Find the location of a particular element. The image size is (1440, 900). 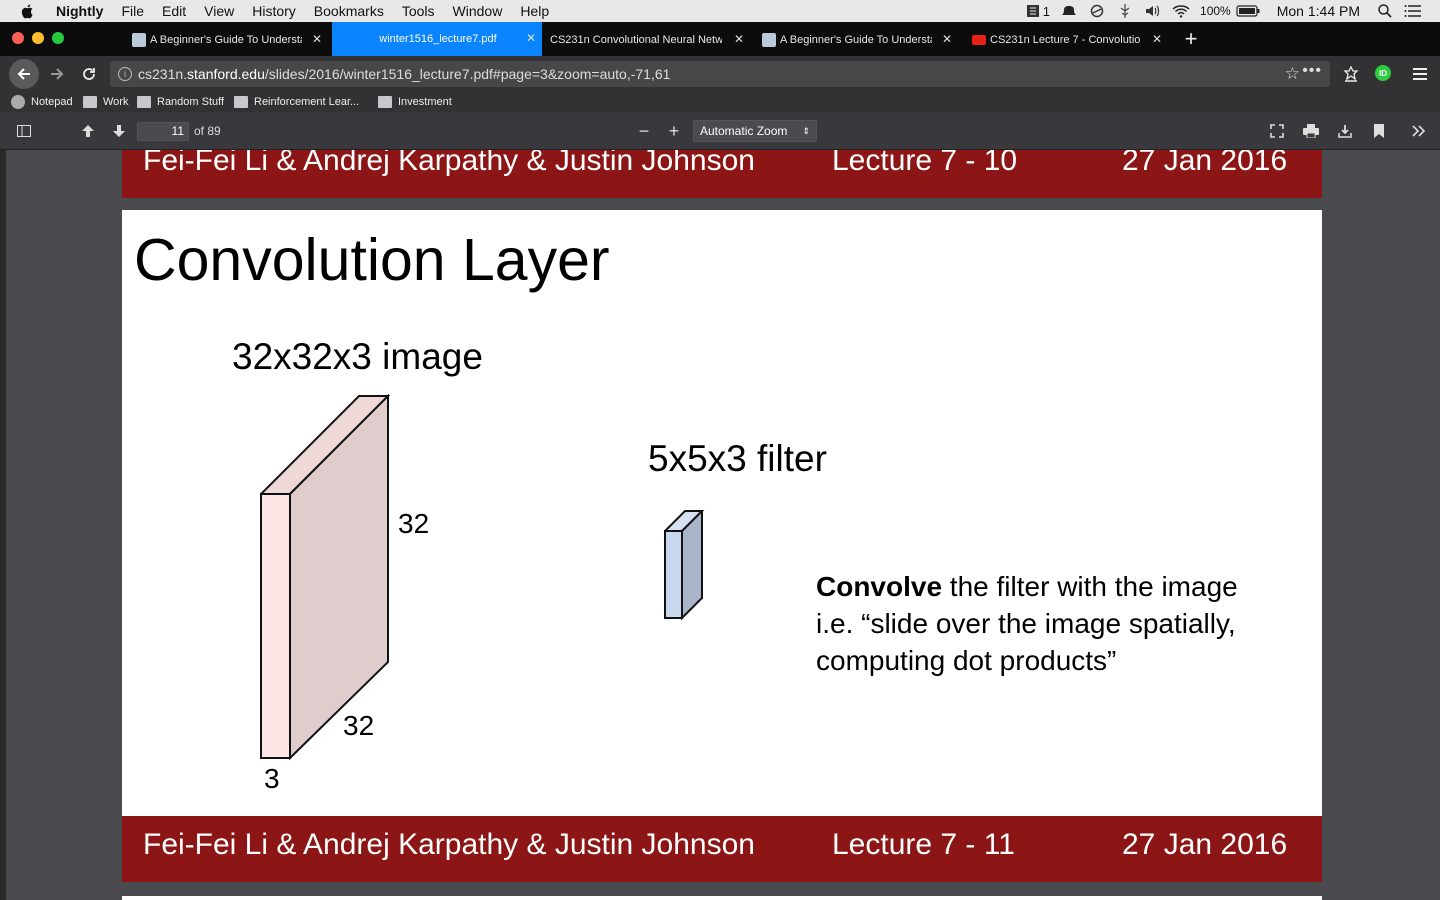

forward-button is located at coordinates (57, 74).